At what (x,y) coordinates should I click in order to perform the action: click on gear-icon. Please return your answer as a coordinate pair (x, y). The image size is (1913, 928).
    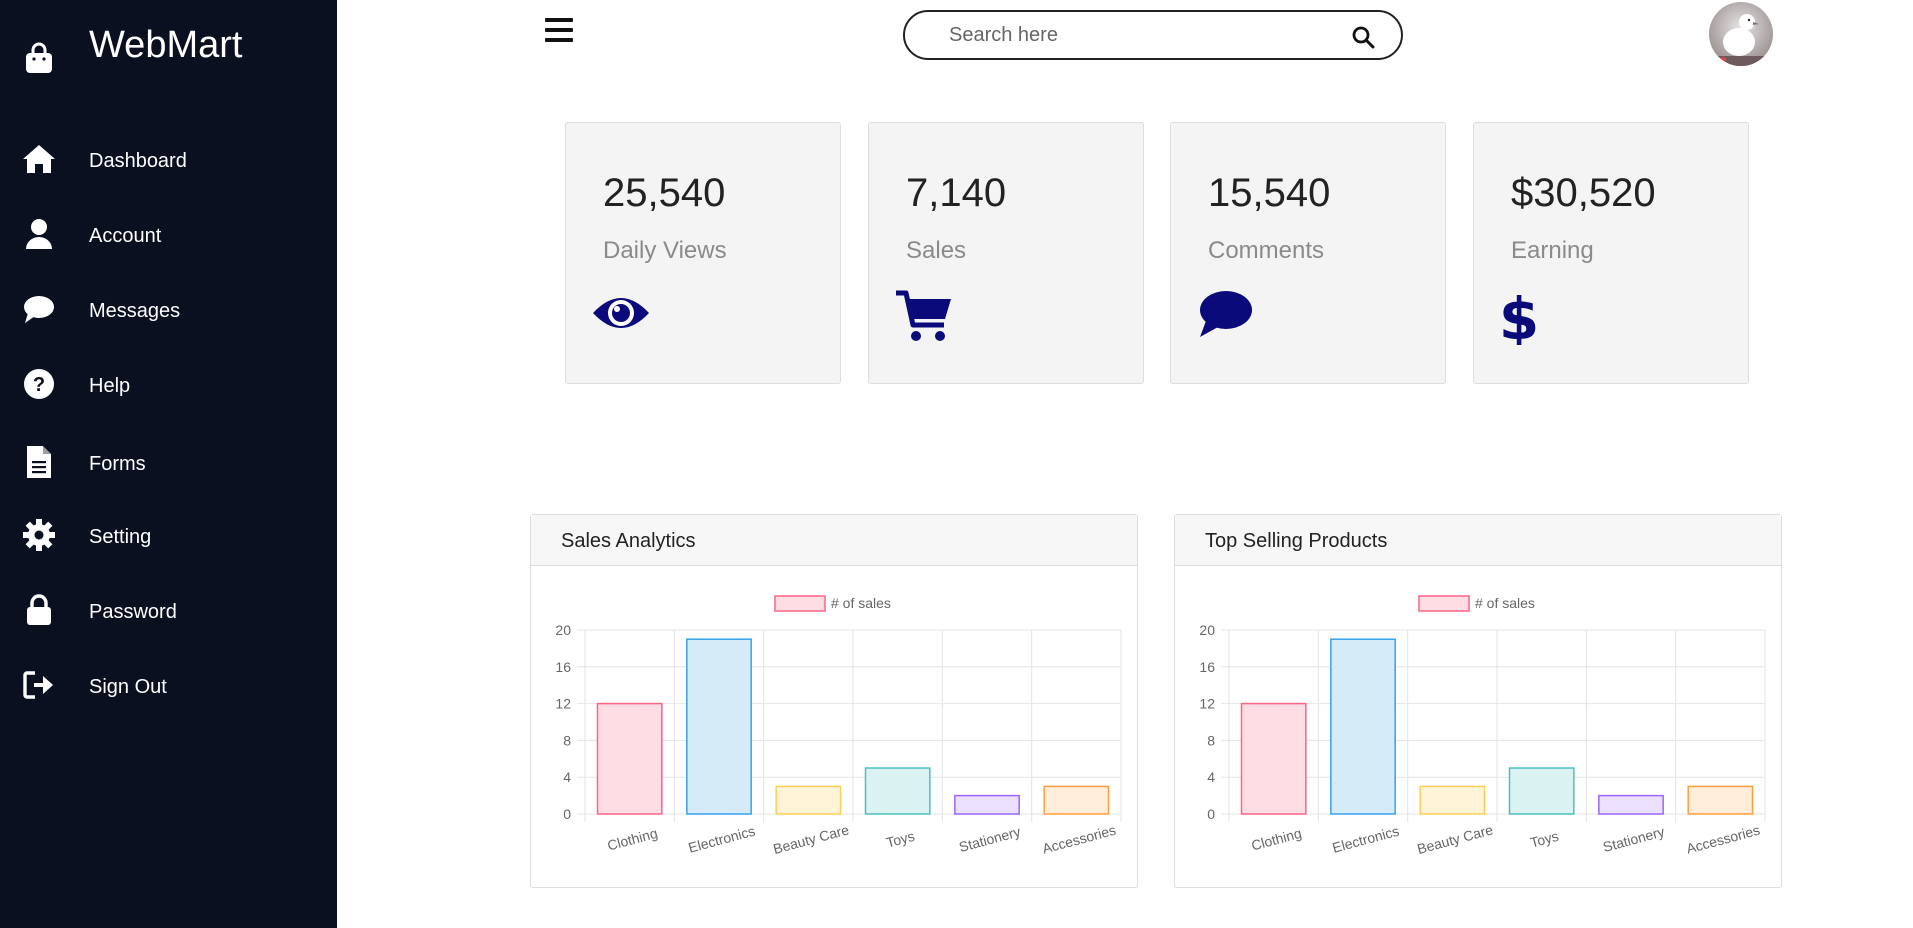
    Looking at the image, I should click on (39, 535).